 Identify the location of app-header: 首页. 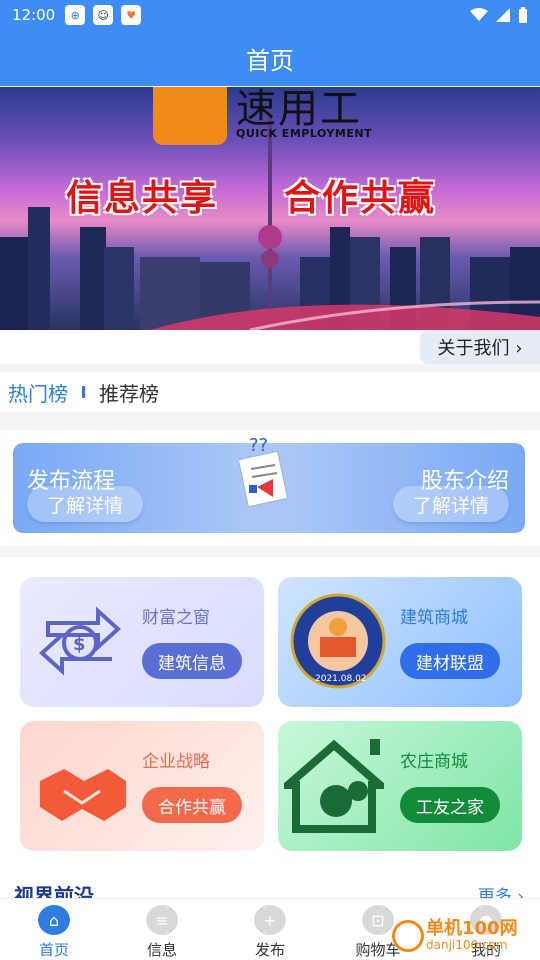
(270, 58).